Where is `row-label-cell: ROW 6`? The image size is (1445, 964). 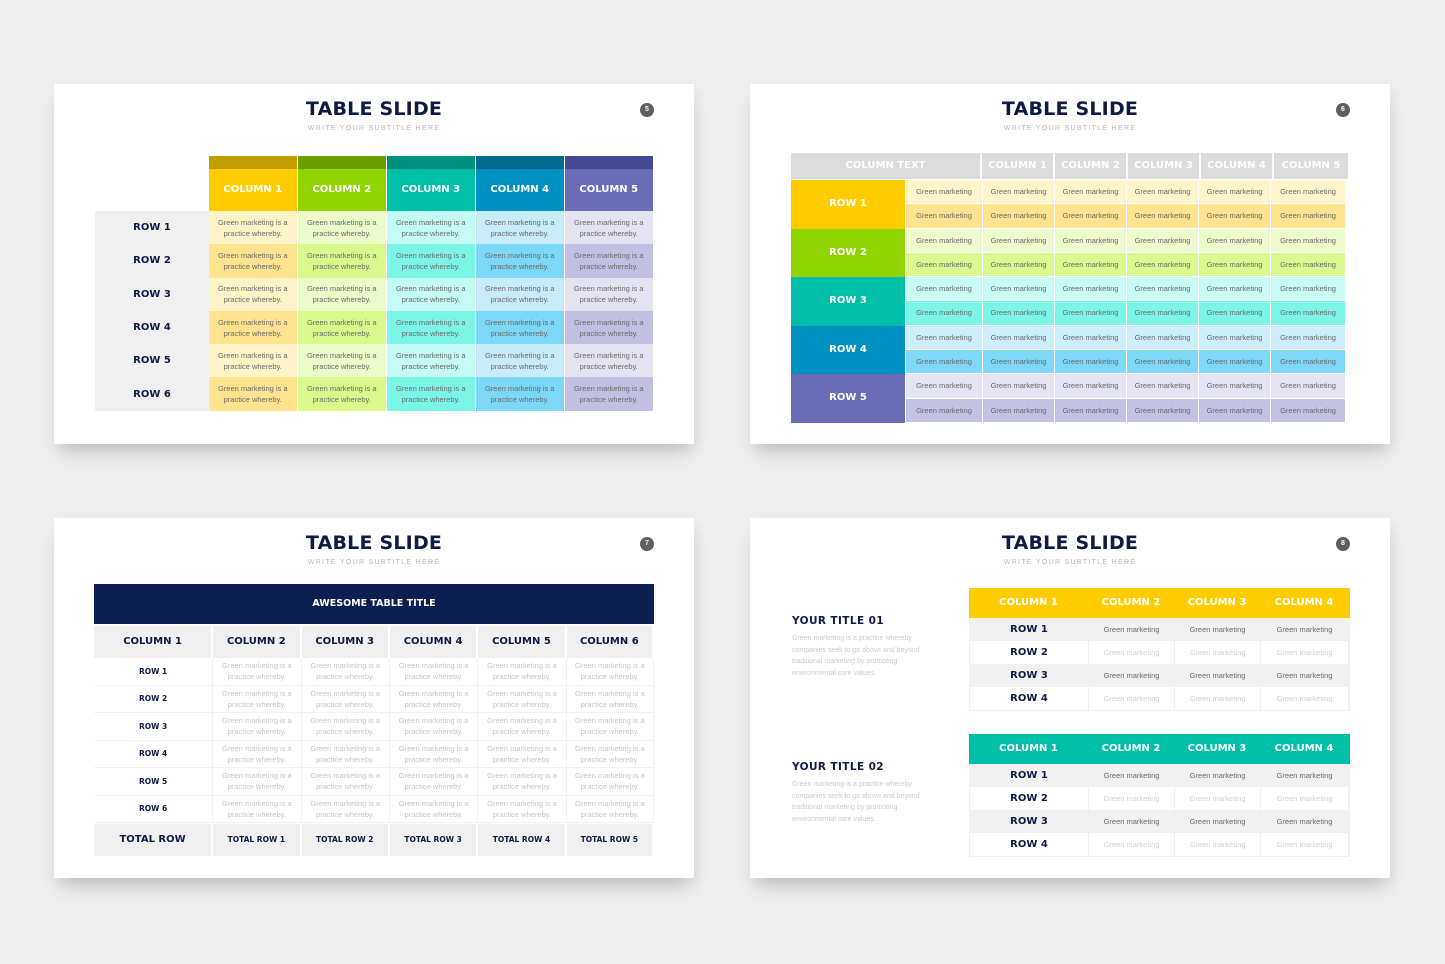 row-label-cell: ROW 6 is located at coordinates (154, 809).